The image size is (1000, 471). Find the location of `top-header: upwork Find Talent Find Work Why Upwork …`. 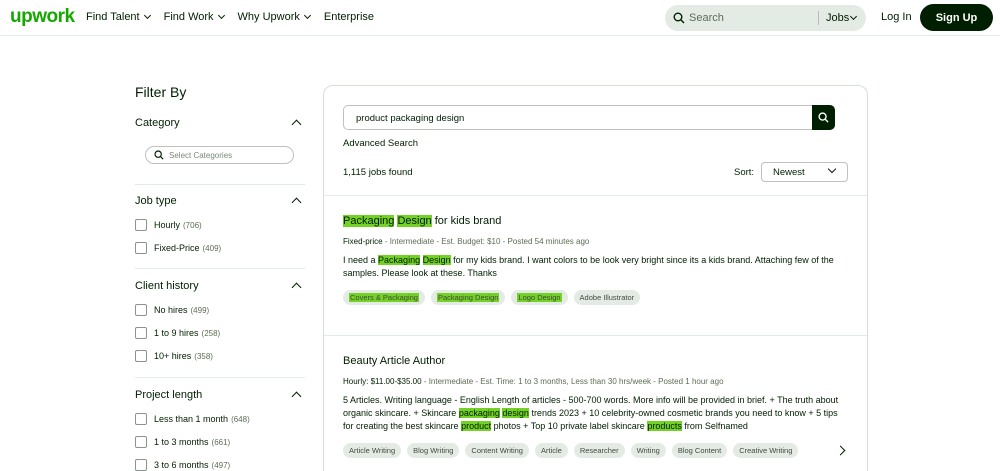

top-header: upwork Find Talent Find Work Why Upwork … is located at coordinates (500, 18).